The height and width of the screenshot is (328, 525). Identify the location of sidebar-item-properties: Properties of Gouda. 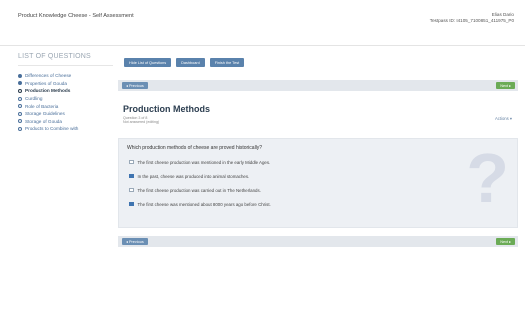
(65, 84).